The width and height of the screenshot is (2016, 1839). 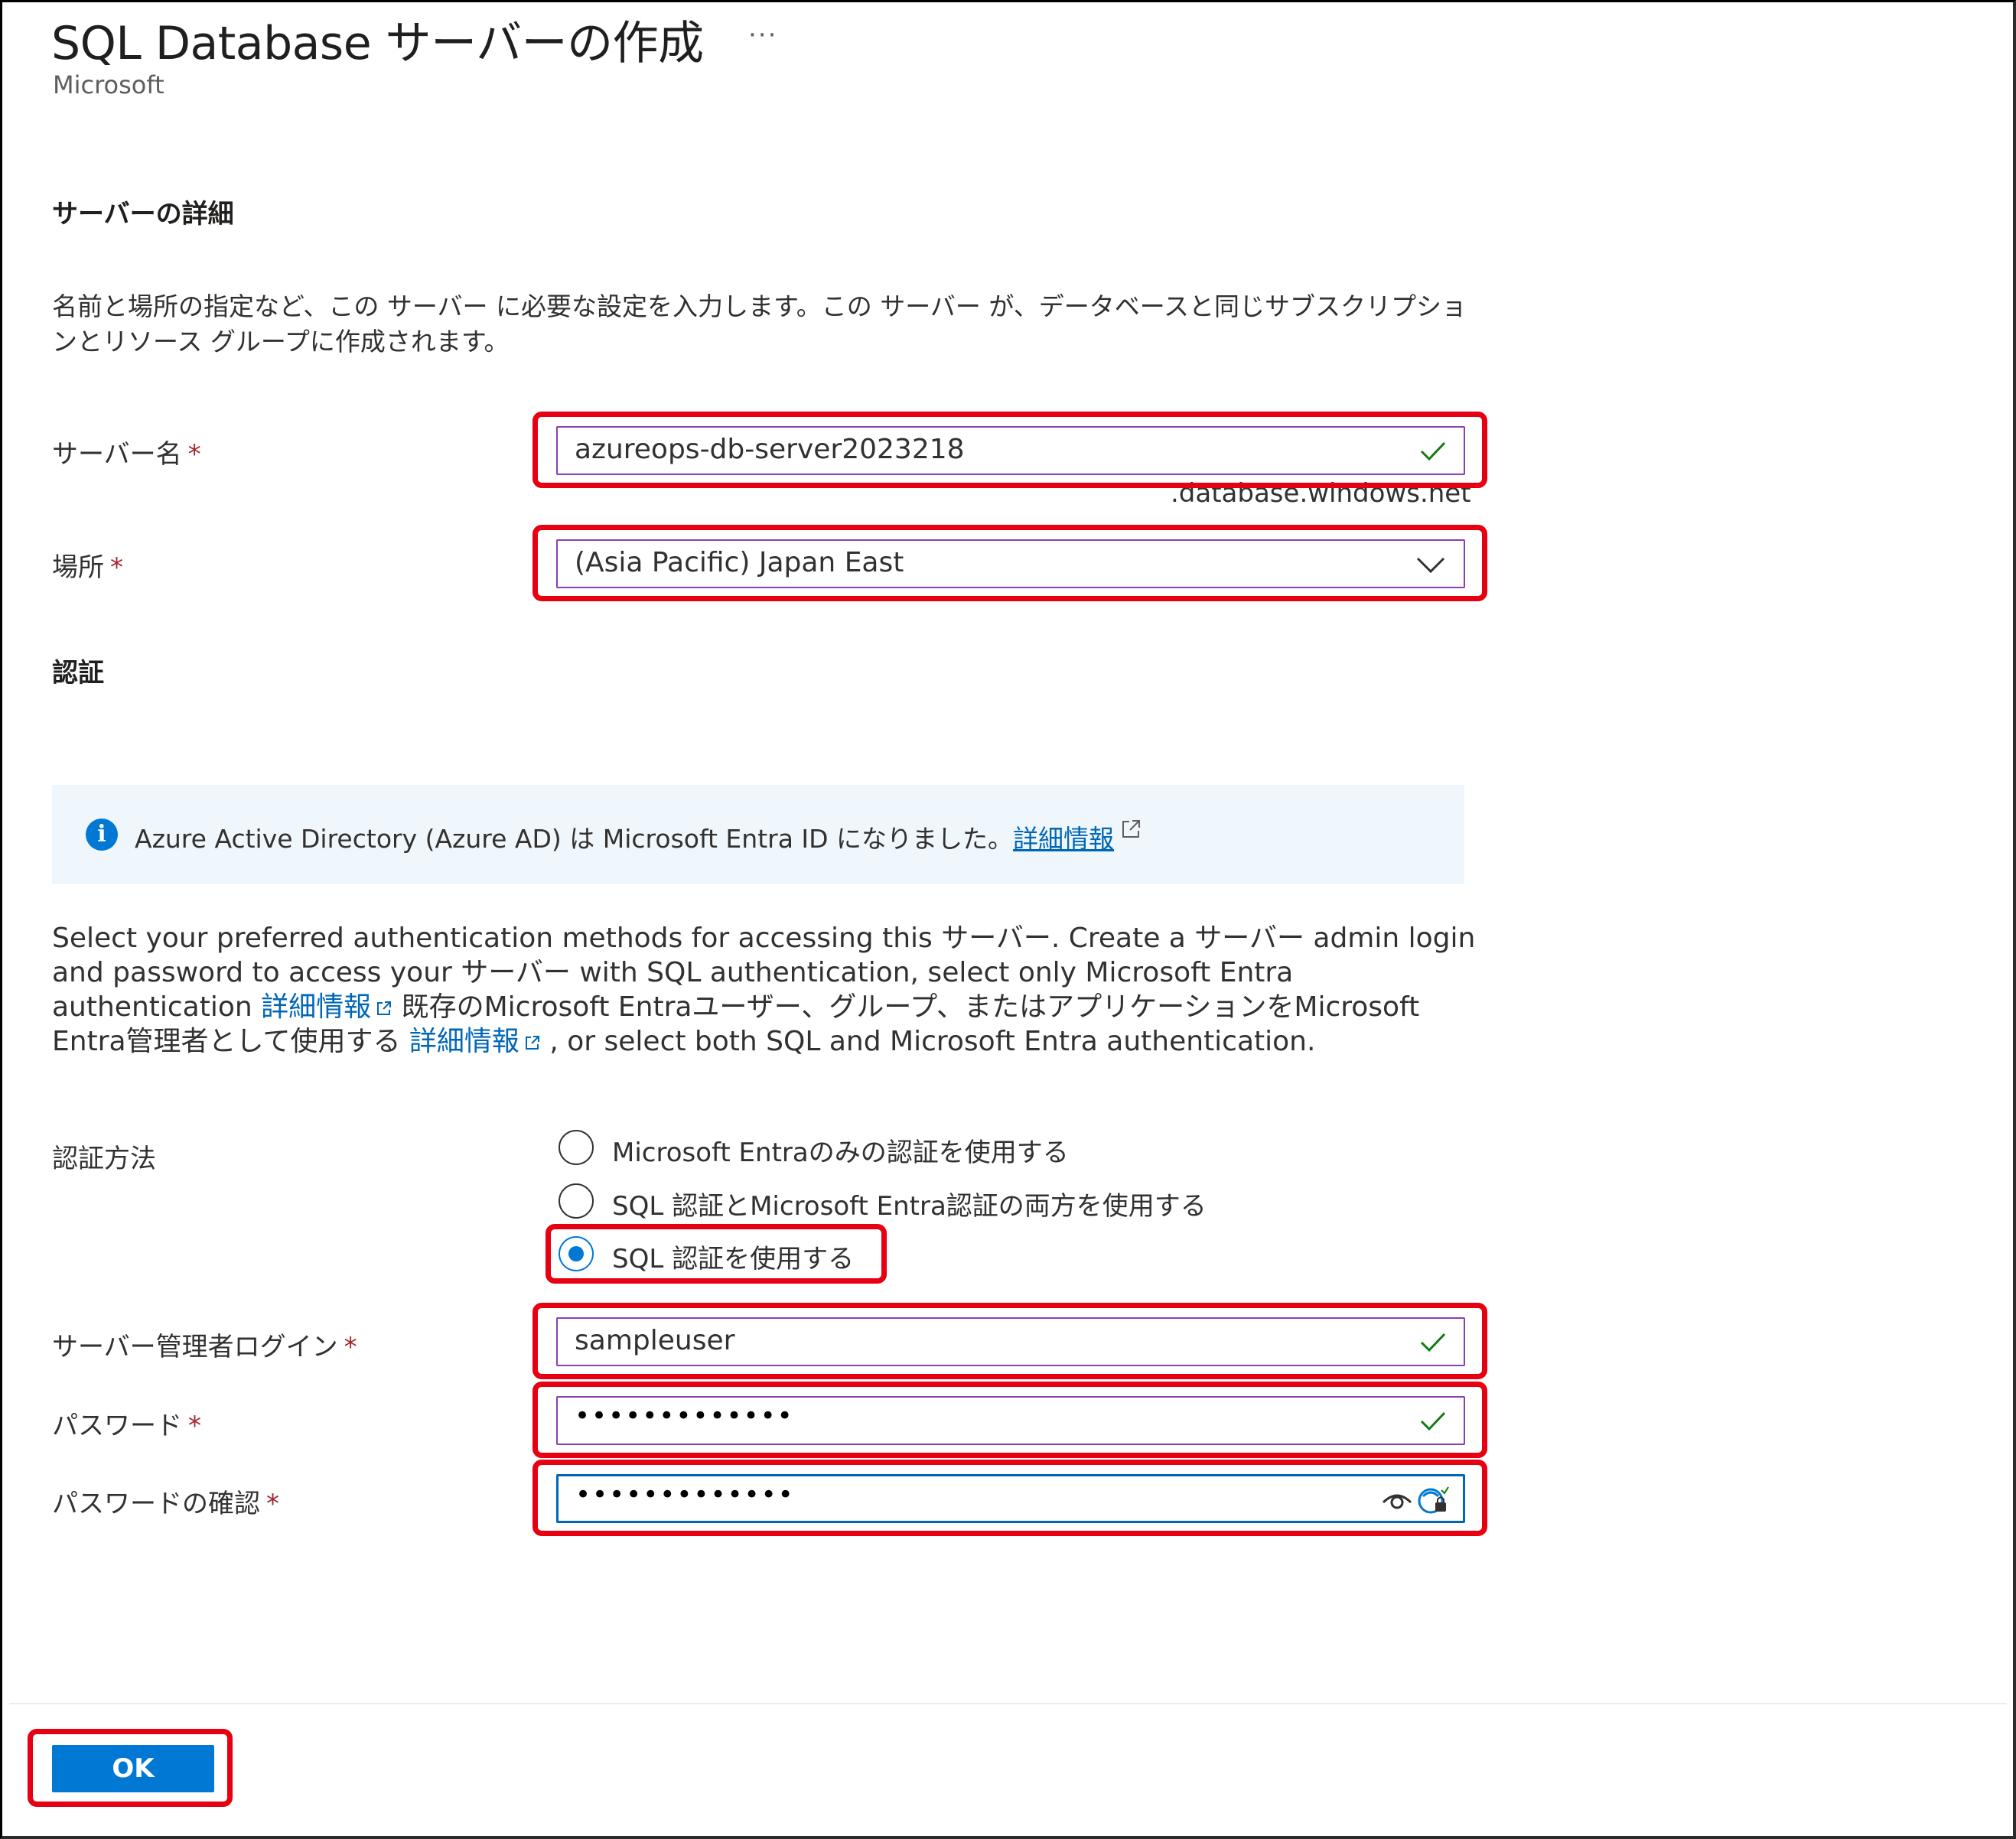 I want to click on server-name-label: サーバー名 *, so click(x=126, y=451).